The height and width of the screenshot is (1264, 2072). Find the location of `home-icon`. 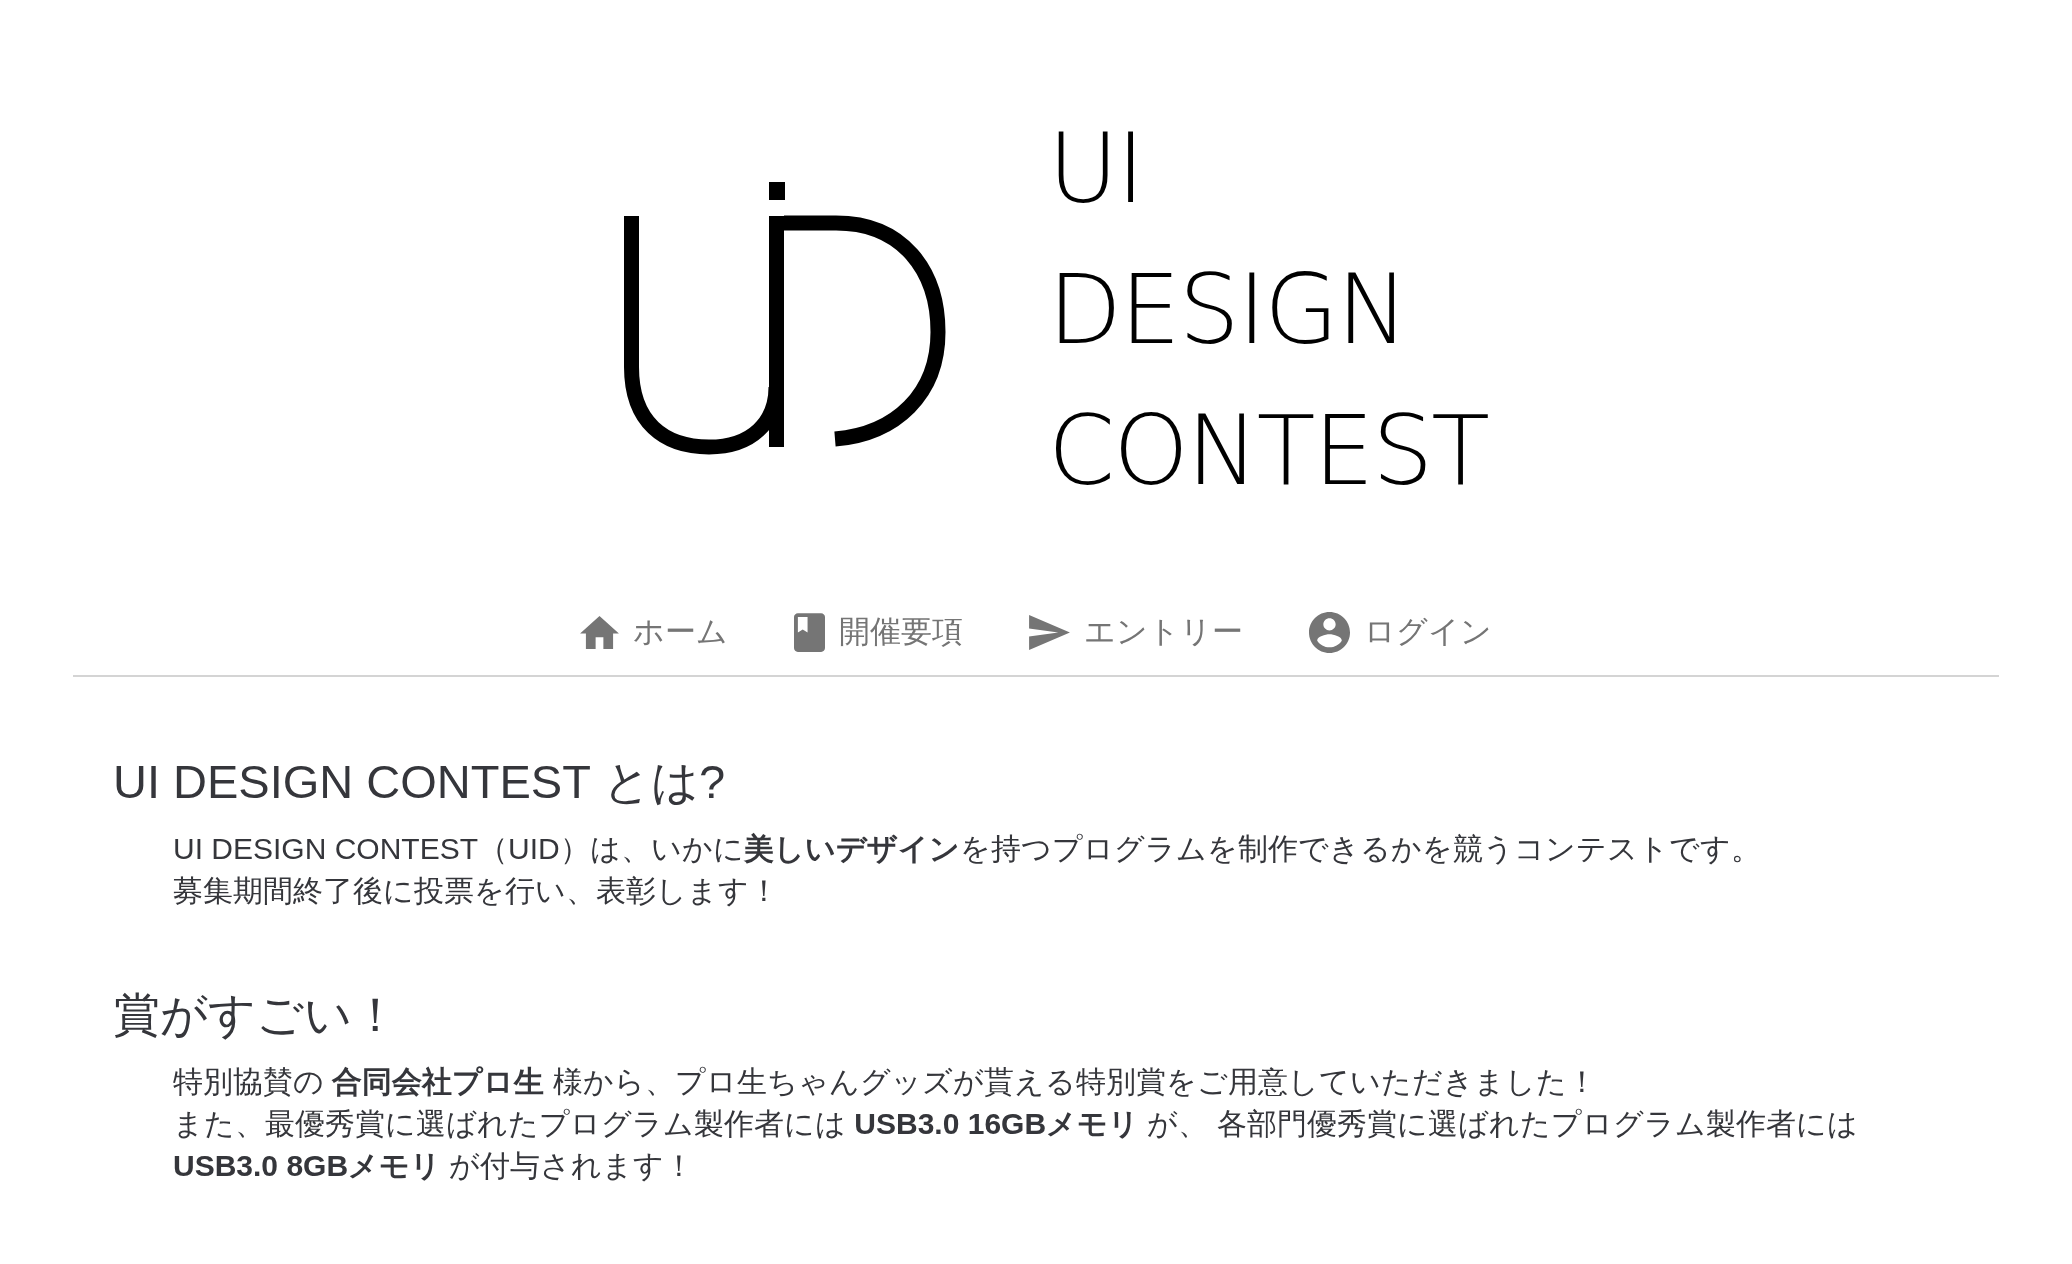

home-icon is located at coordinates (599, 632).